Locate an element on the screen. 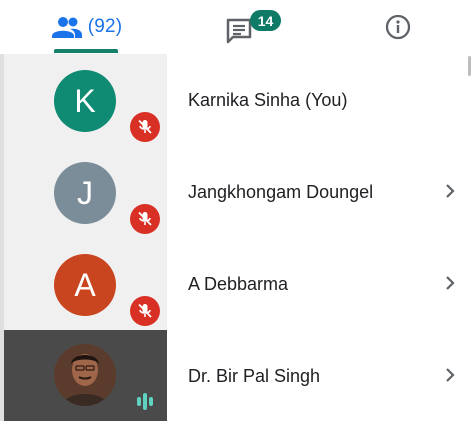 The height and width of the screenshot is (421, 473). tab-bar: (92) 14 is located at coordinates (236, 27).